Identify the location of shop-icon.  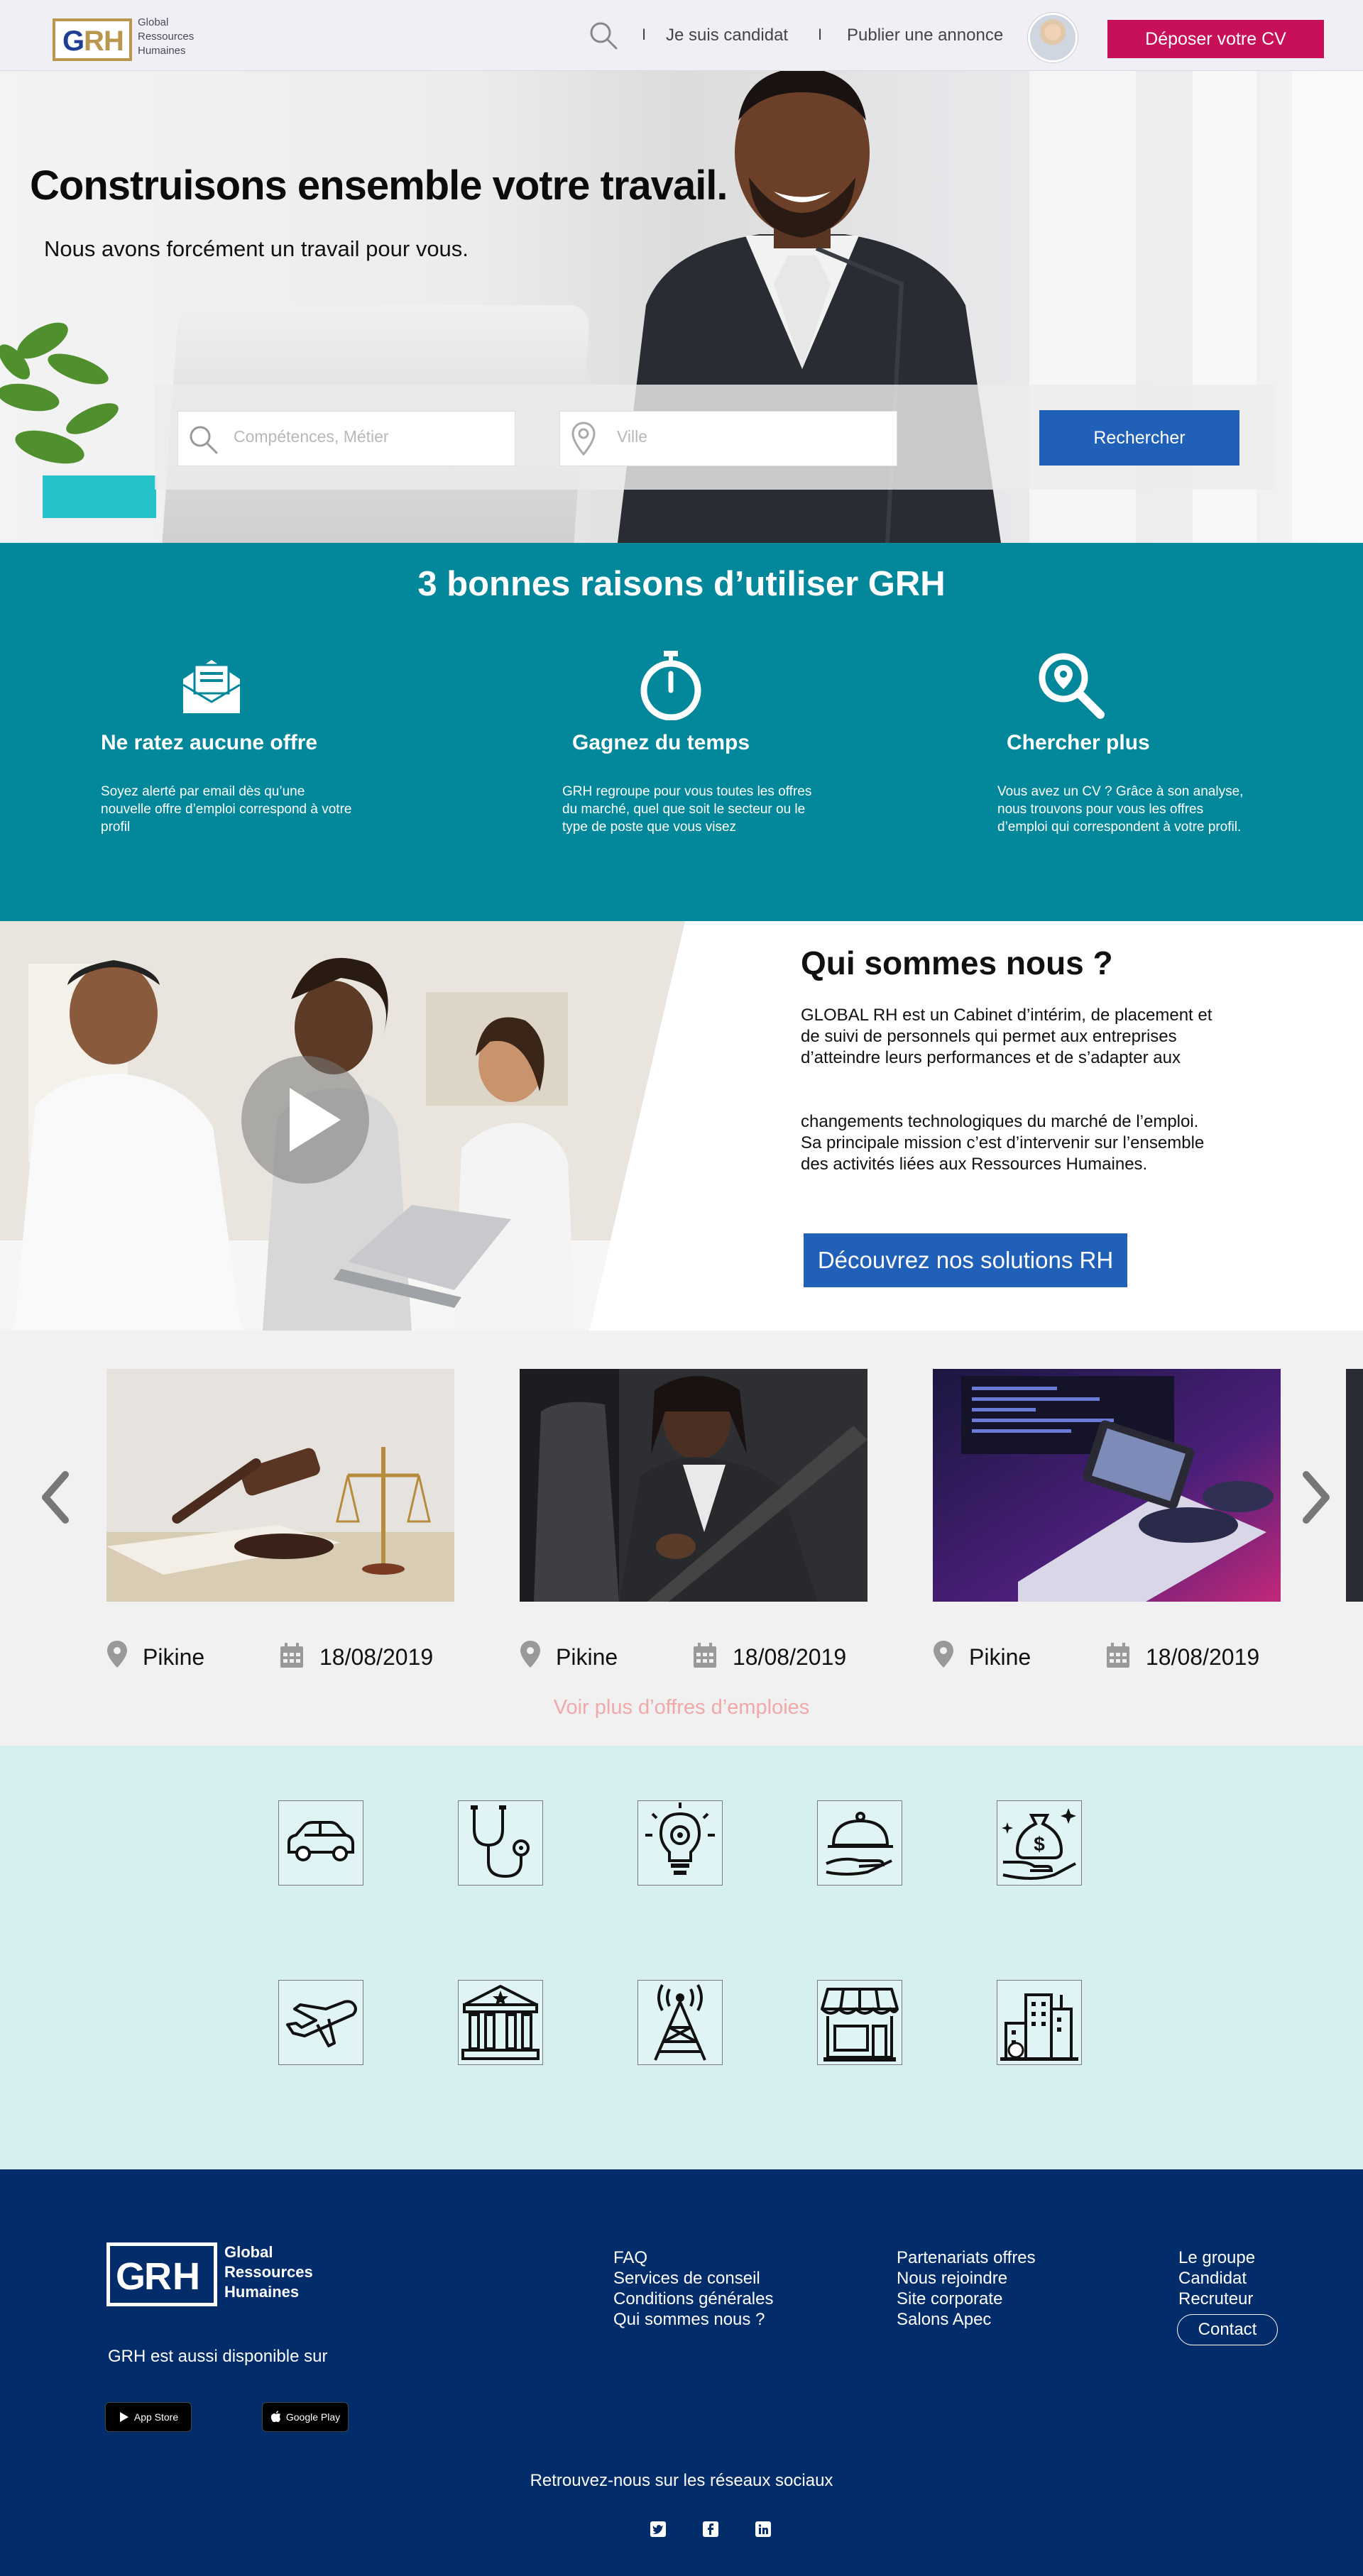
(860, 2025).